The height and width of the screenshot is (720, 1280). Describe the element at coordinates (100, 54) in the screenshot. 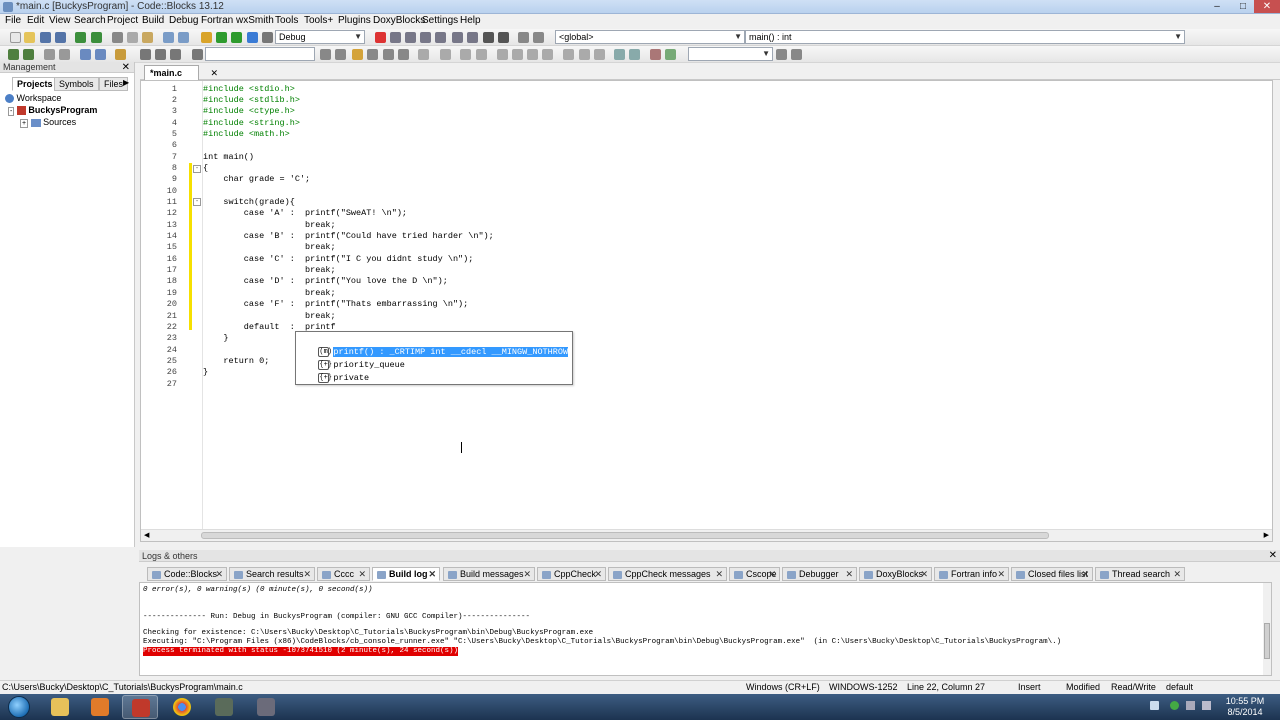

I see `doxy2-icon` at that location.